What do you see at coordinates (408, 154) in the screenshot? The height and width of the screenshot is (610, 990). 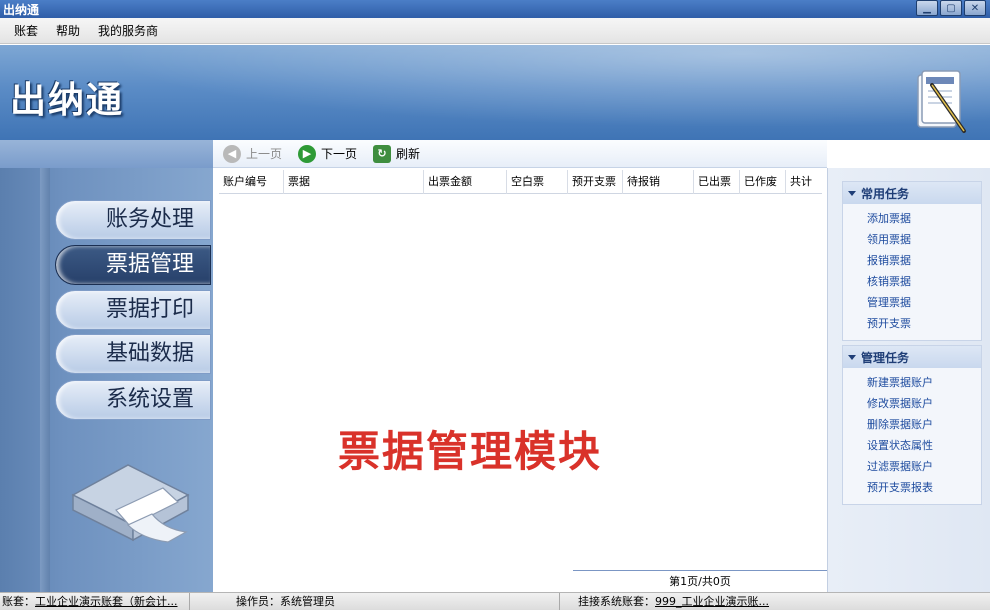 I see `refresh-label: 刷新` at bounding box center [408, 154].